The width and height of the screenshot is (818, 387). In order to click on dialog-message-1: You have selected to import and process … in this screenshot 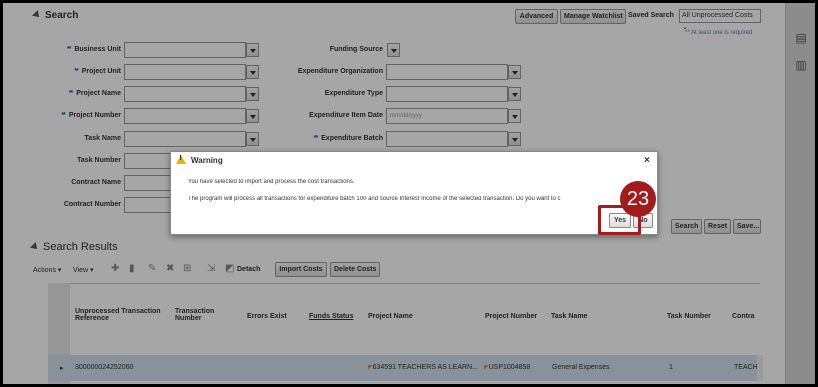, I will do `click(271, 182)`.